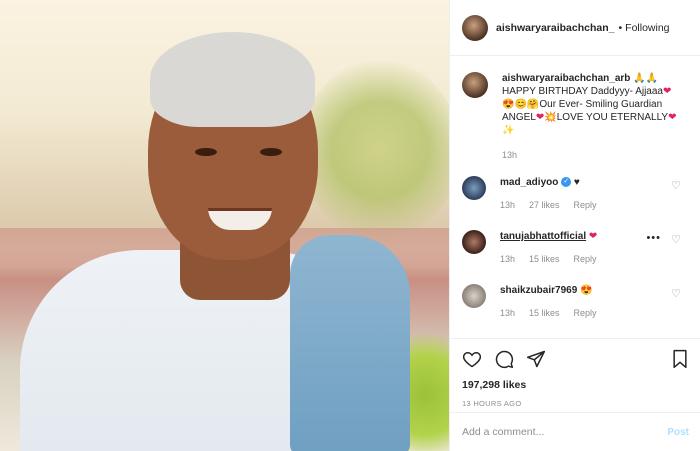  What do you see at coordinates (350, 343) in the screenshot?
I see `towel` at bounding box center [350, 343].